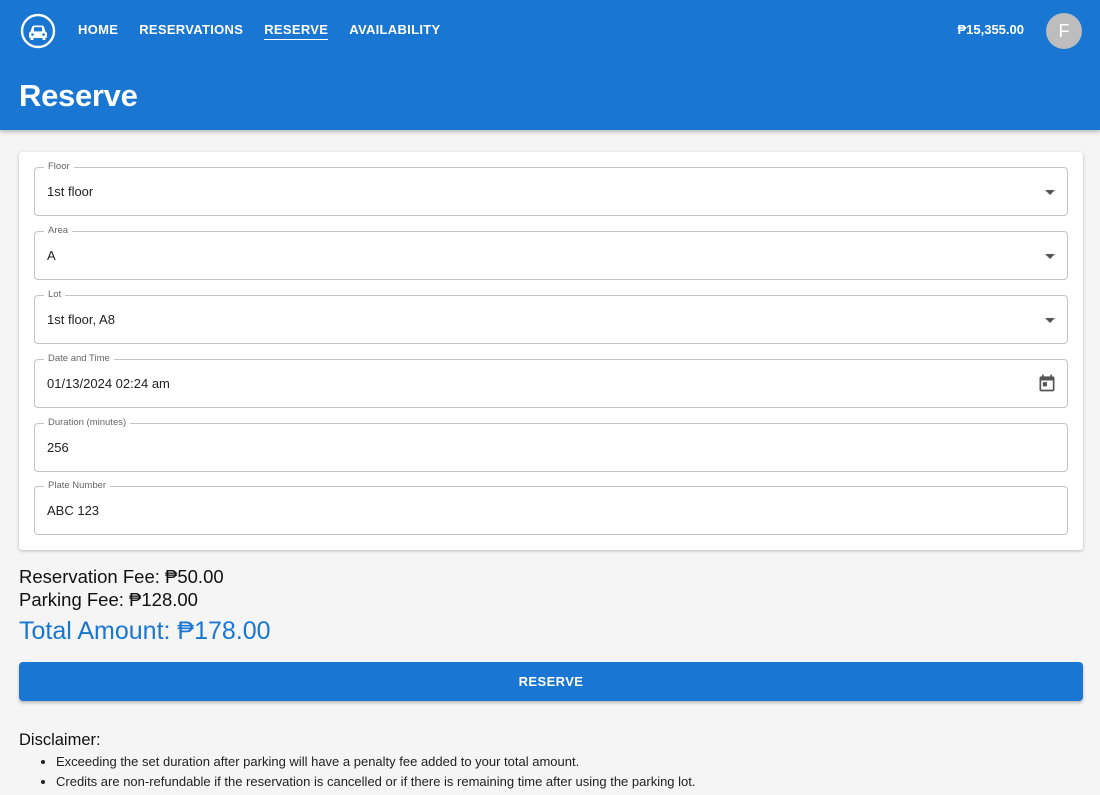 This screenshot has height=795, width=1100. Describe the element at coordinates (551, 252) in the screenshot. I see `area-select: Area A` at that location.